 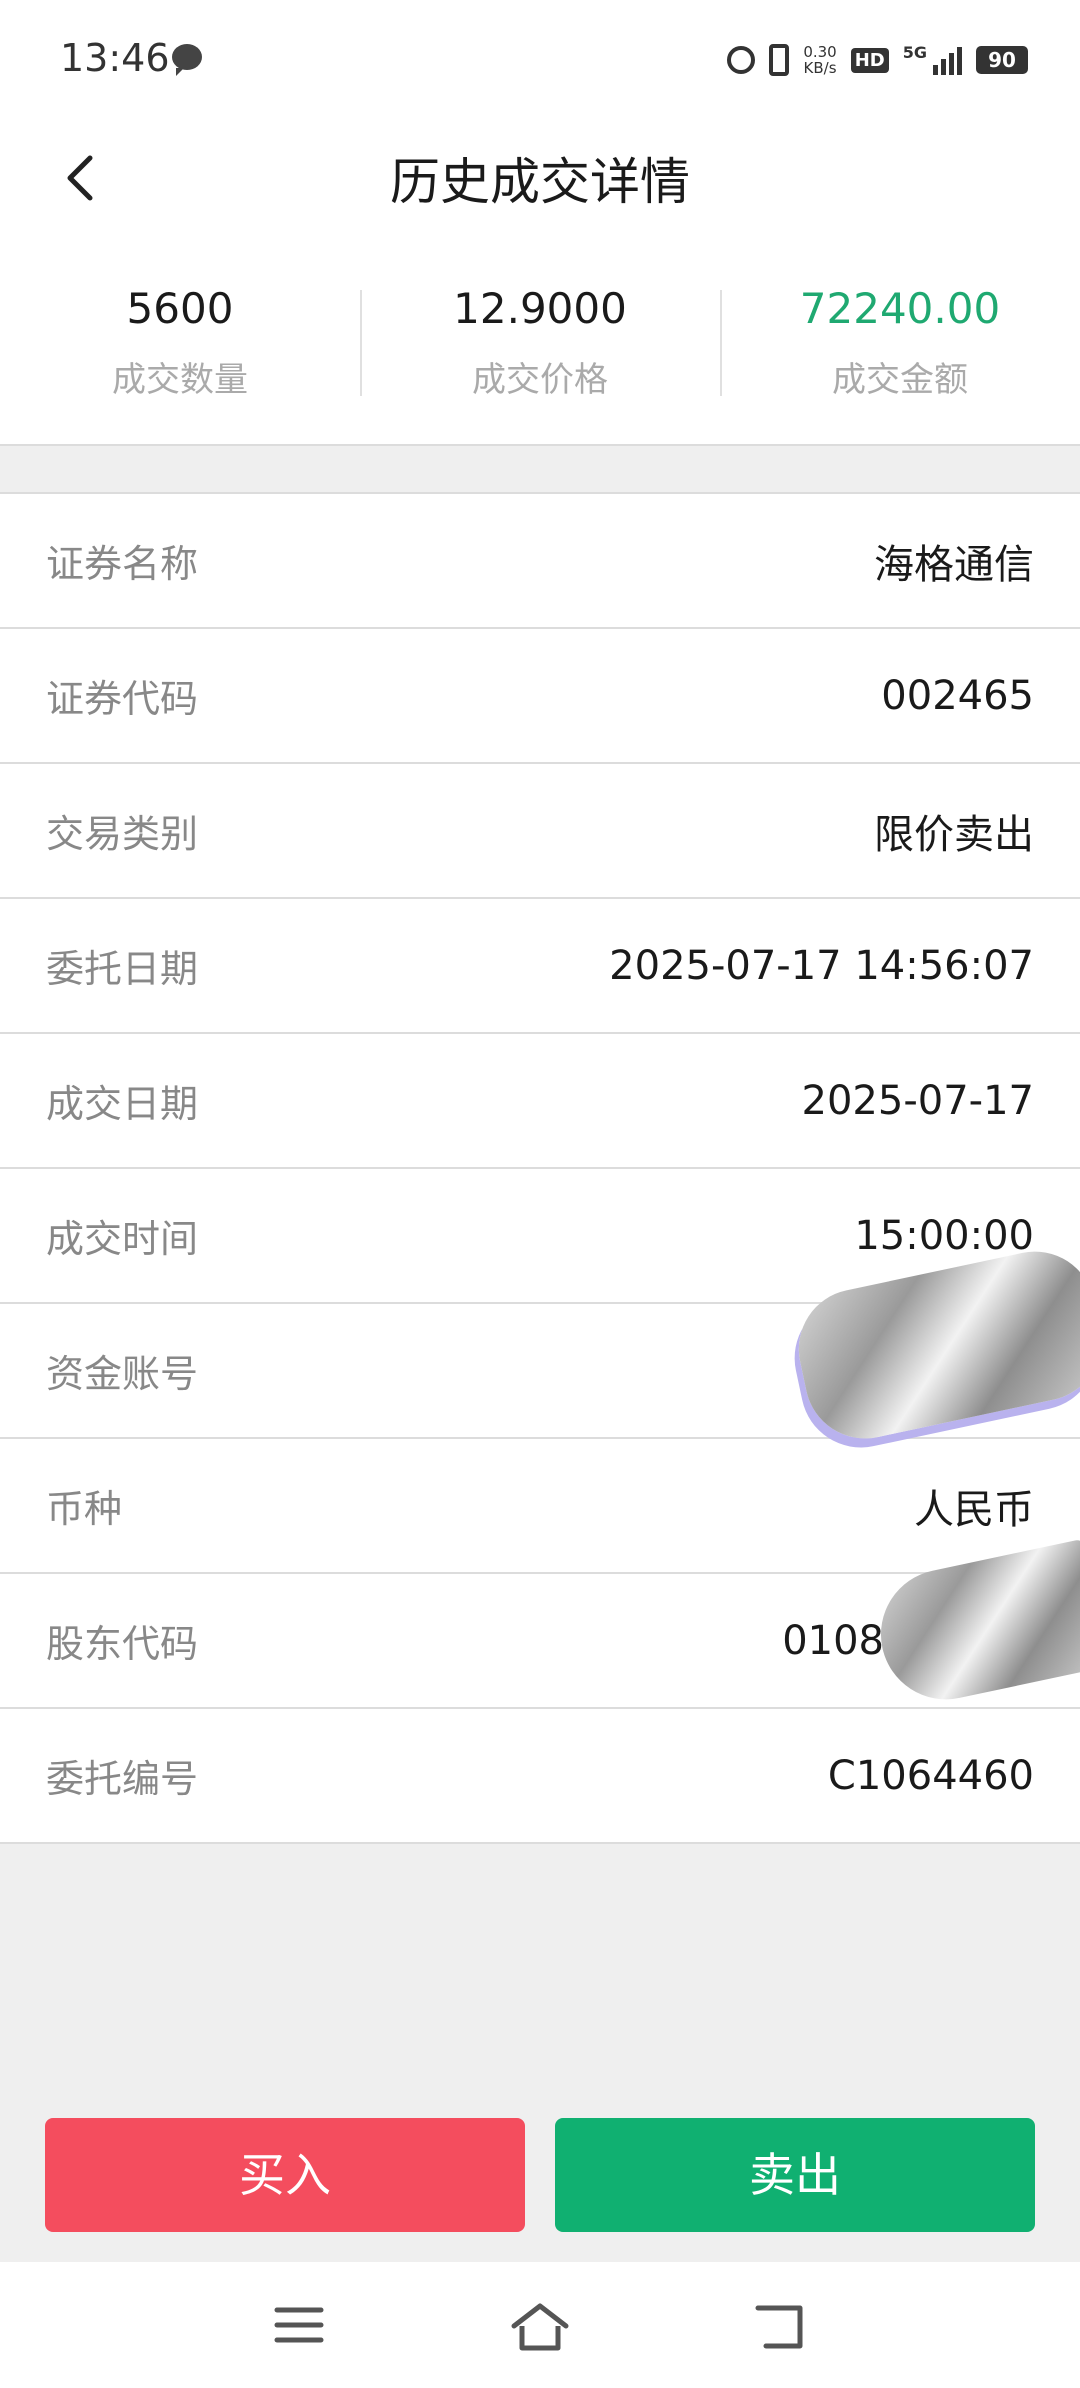 I want to click on speed-value: 0.30, so click(x=820, y=52).